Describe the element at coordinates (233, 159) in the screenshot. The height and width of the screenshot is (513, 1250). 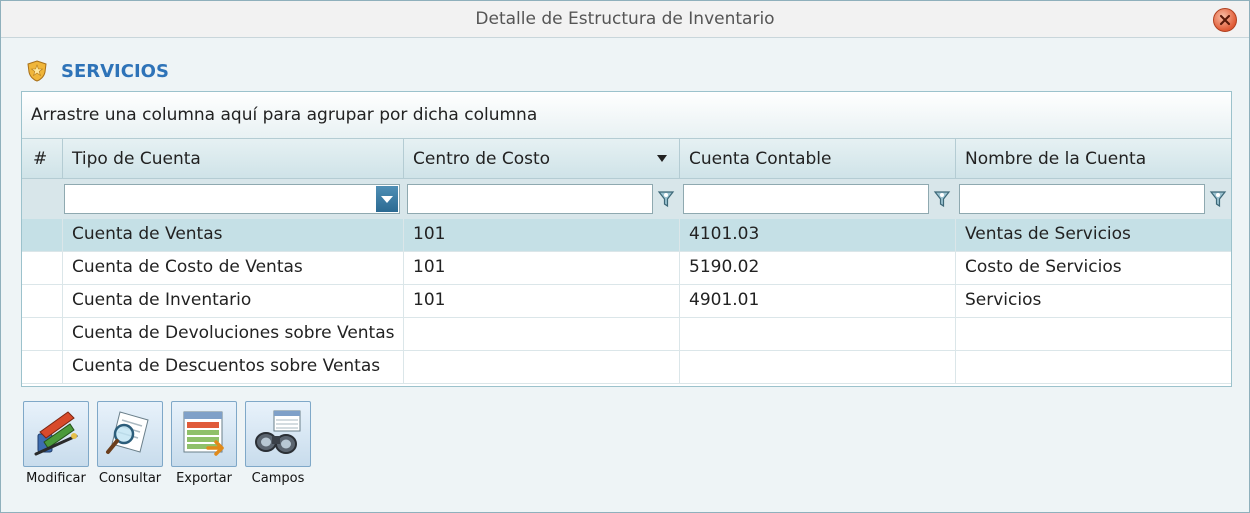
I see `column-header-tipo: Tipo de Cuenta` at that location.